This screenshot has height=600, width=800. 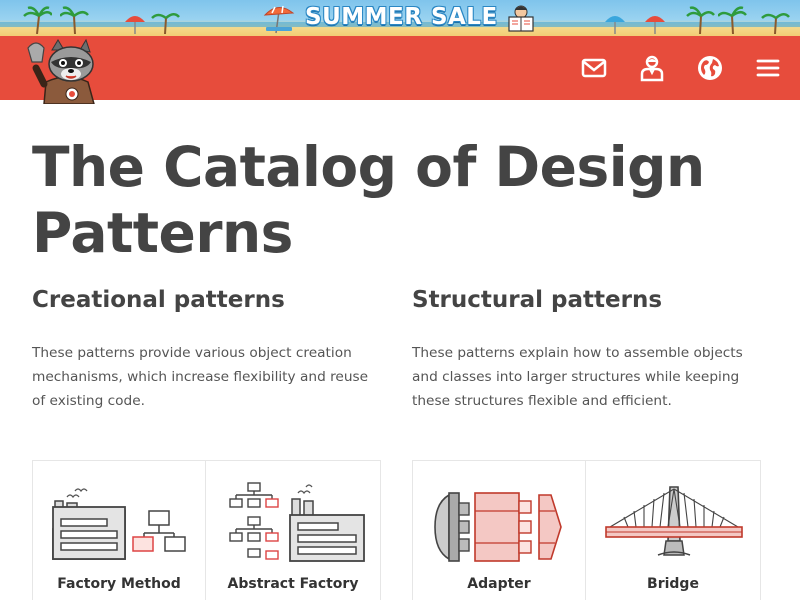 I want to click on card-label: Abstract Factory, so click(x=293, y=584).